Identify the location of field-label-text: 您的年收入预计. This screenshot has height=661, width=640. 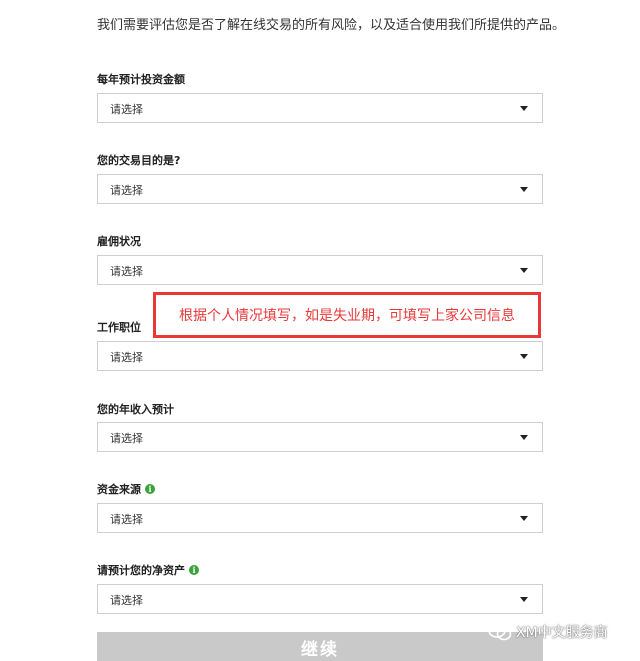
(135, 409).